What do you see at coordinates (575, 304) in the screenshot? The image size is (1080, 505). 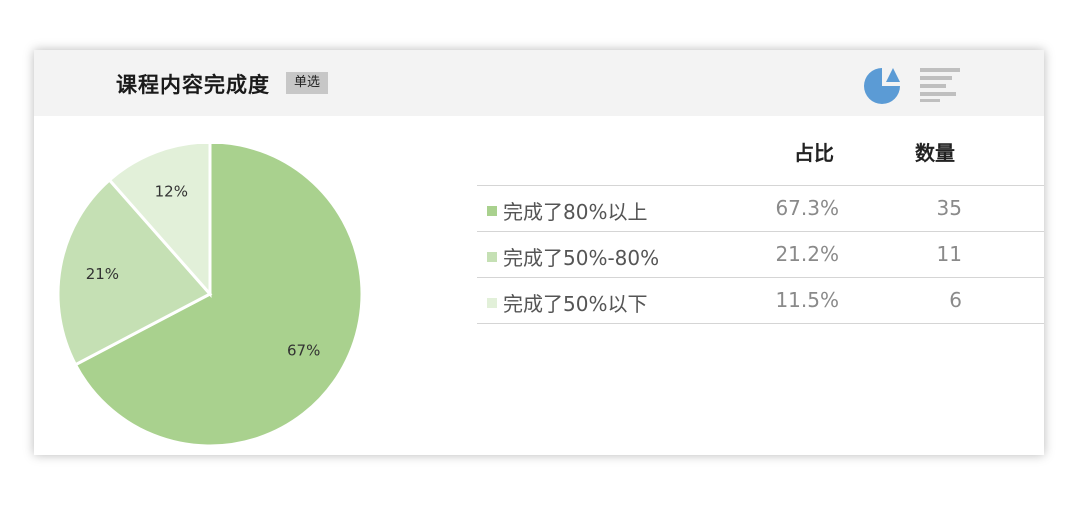 I see `row-label: 完成了50%以下` at bounding box center [575, 304].